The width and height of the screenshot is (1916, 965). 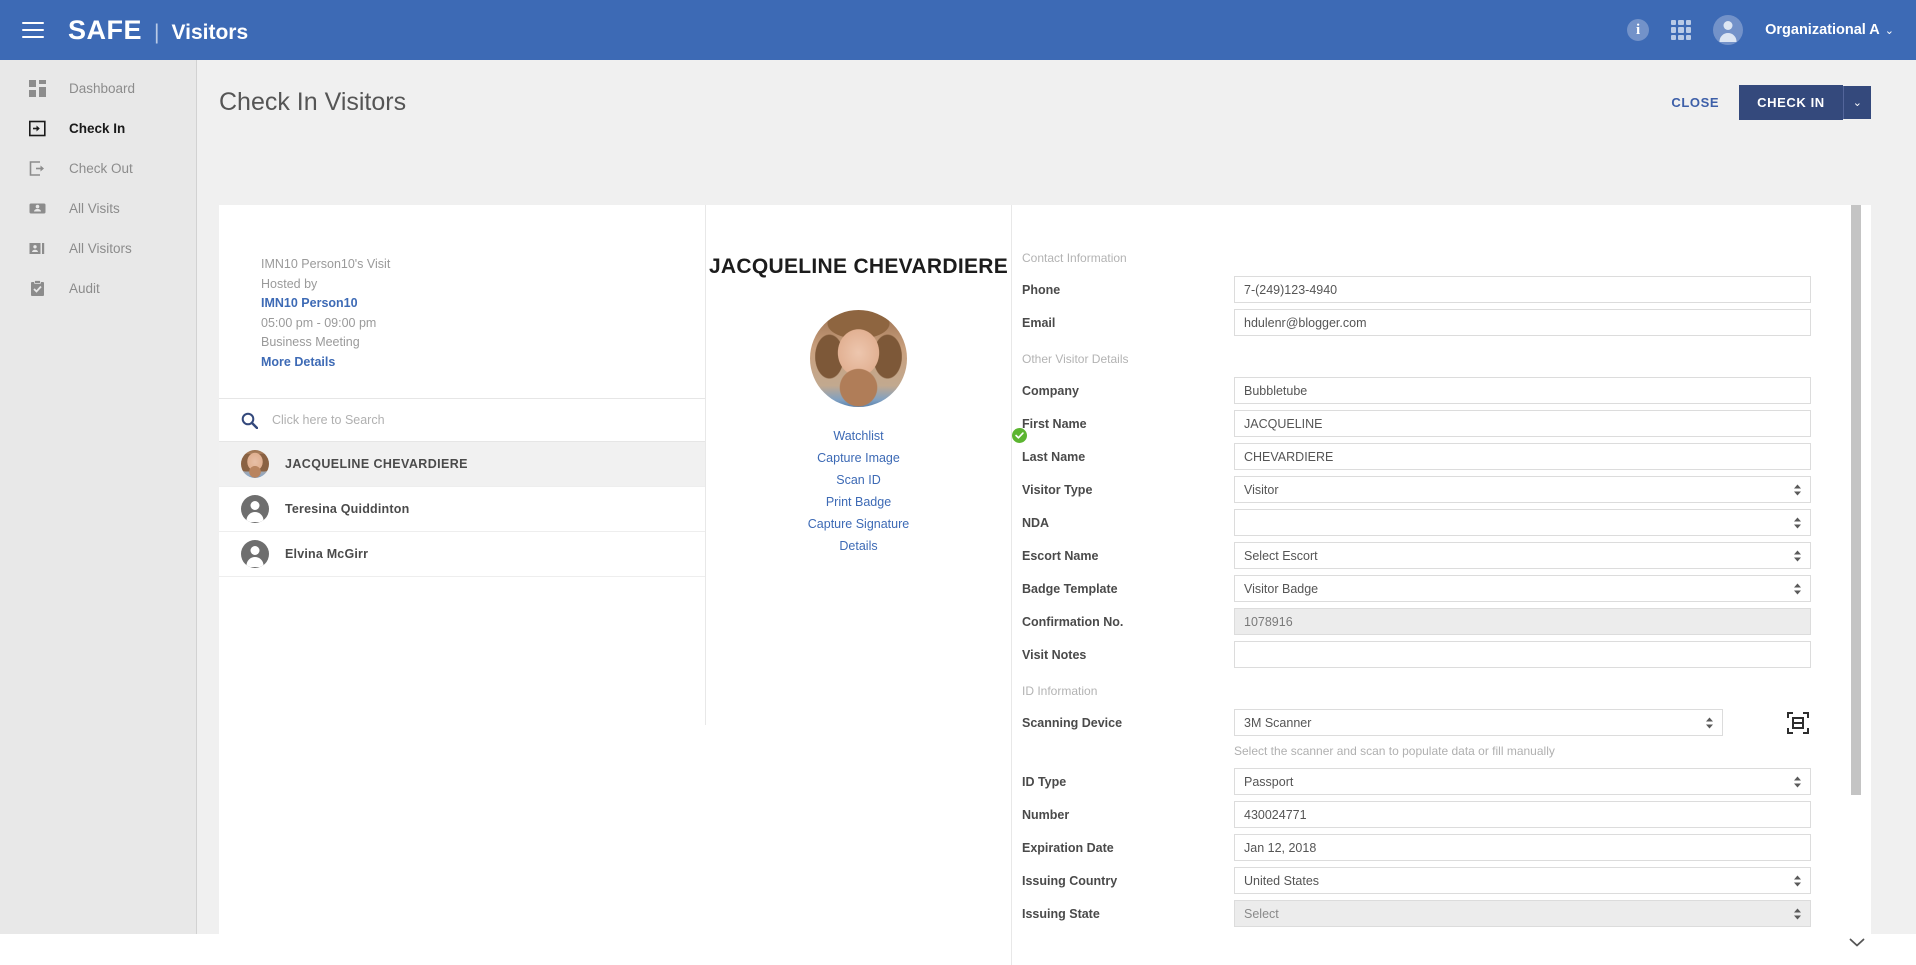 I want to click on visitor-list-item: Elvina McGirr, so click(x=462, y=554).